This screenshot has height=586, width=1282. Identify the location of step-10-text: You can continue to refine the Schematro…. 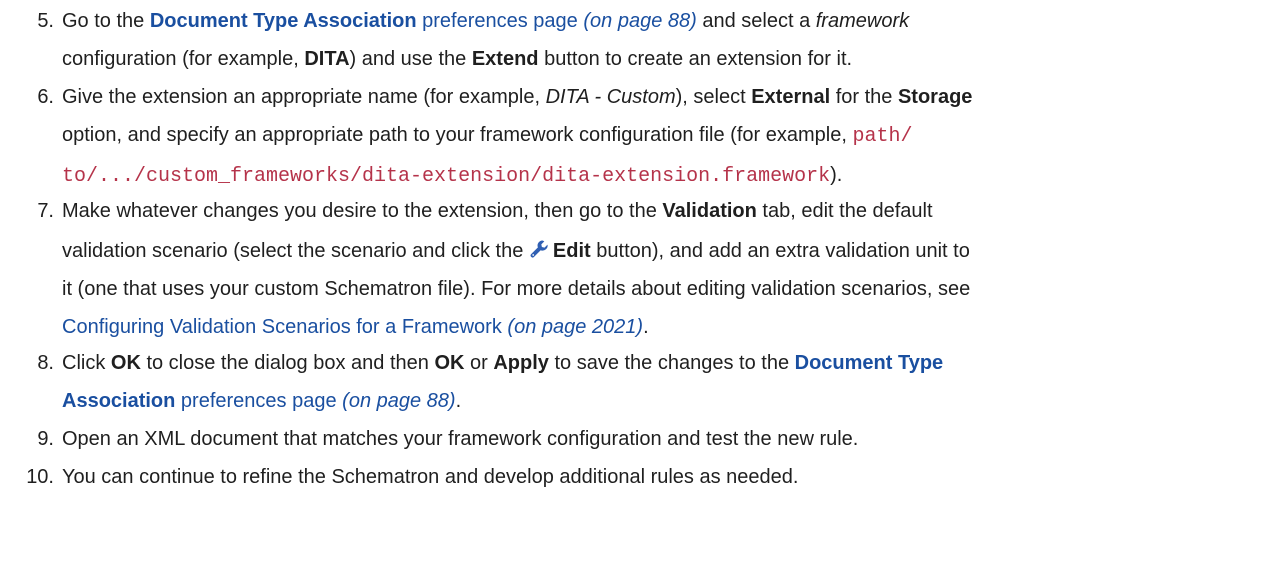
(430, 477).